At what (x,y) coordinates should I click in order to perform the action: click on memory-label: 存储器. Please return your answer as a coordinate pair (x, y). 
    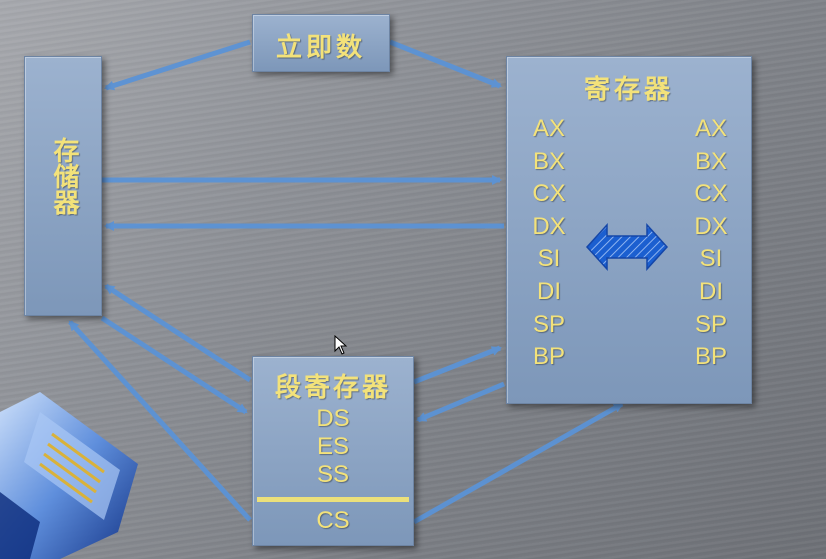
    Looking at the image, I should click on (64, 176).